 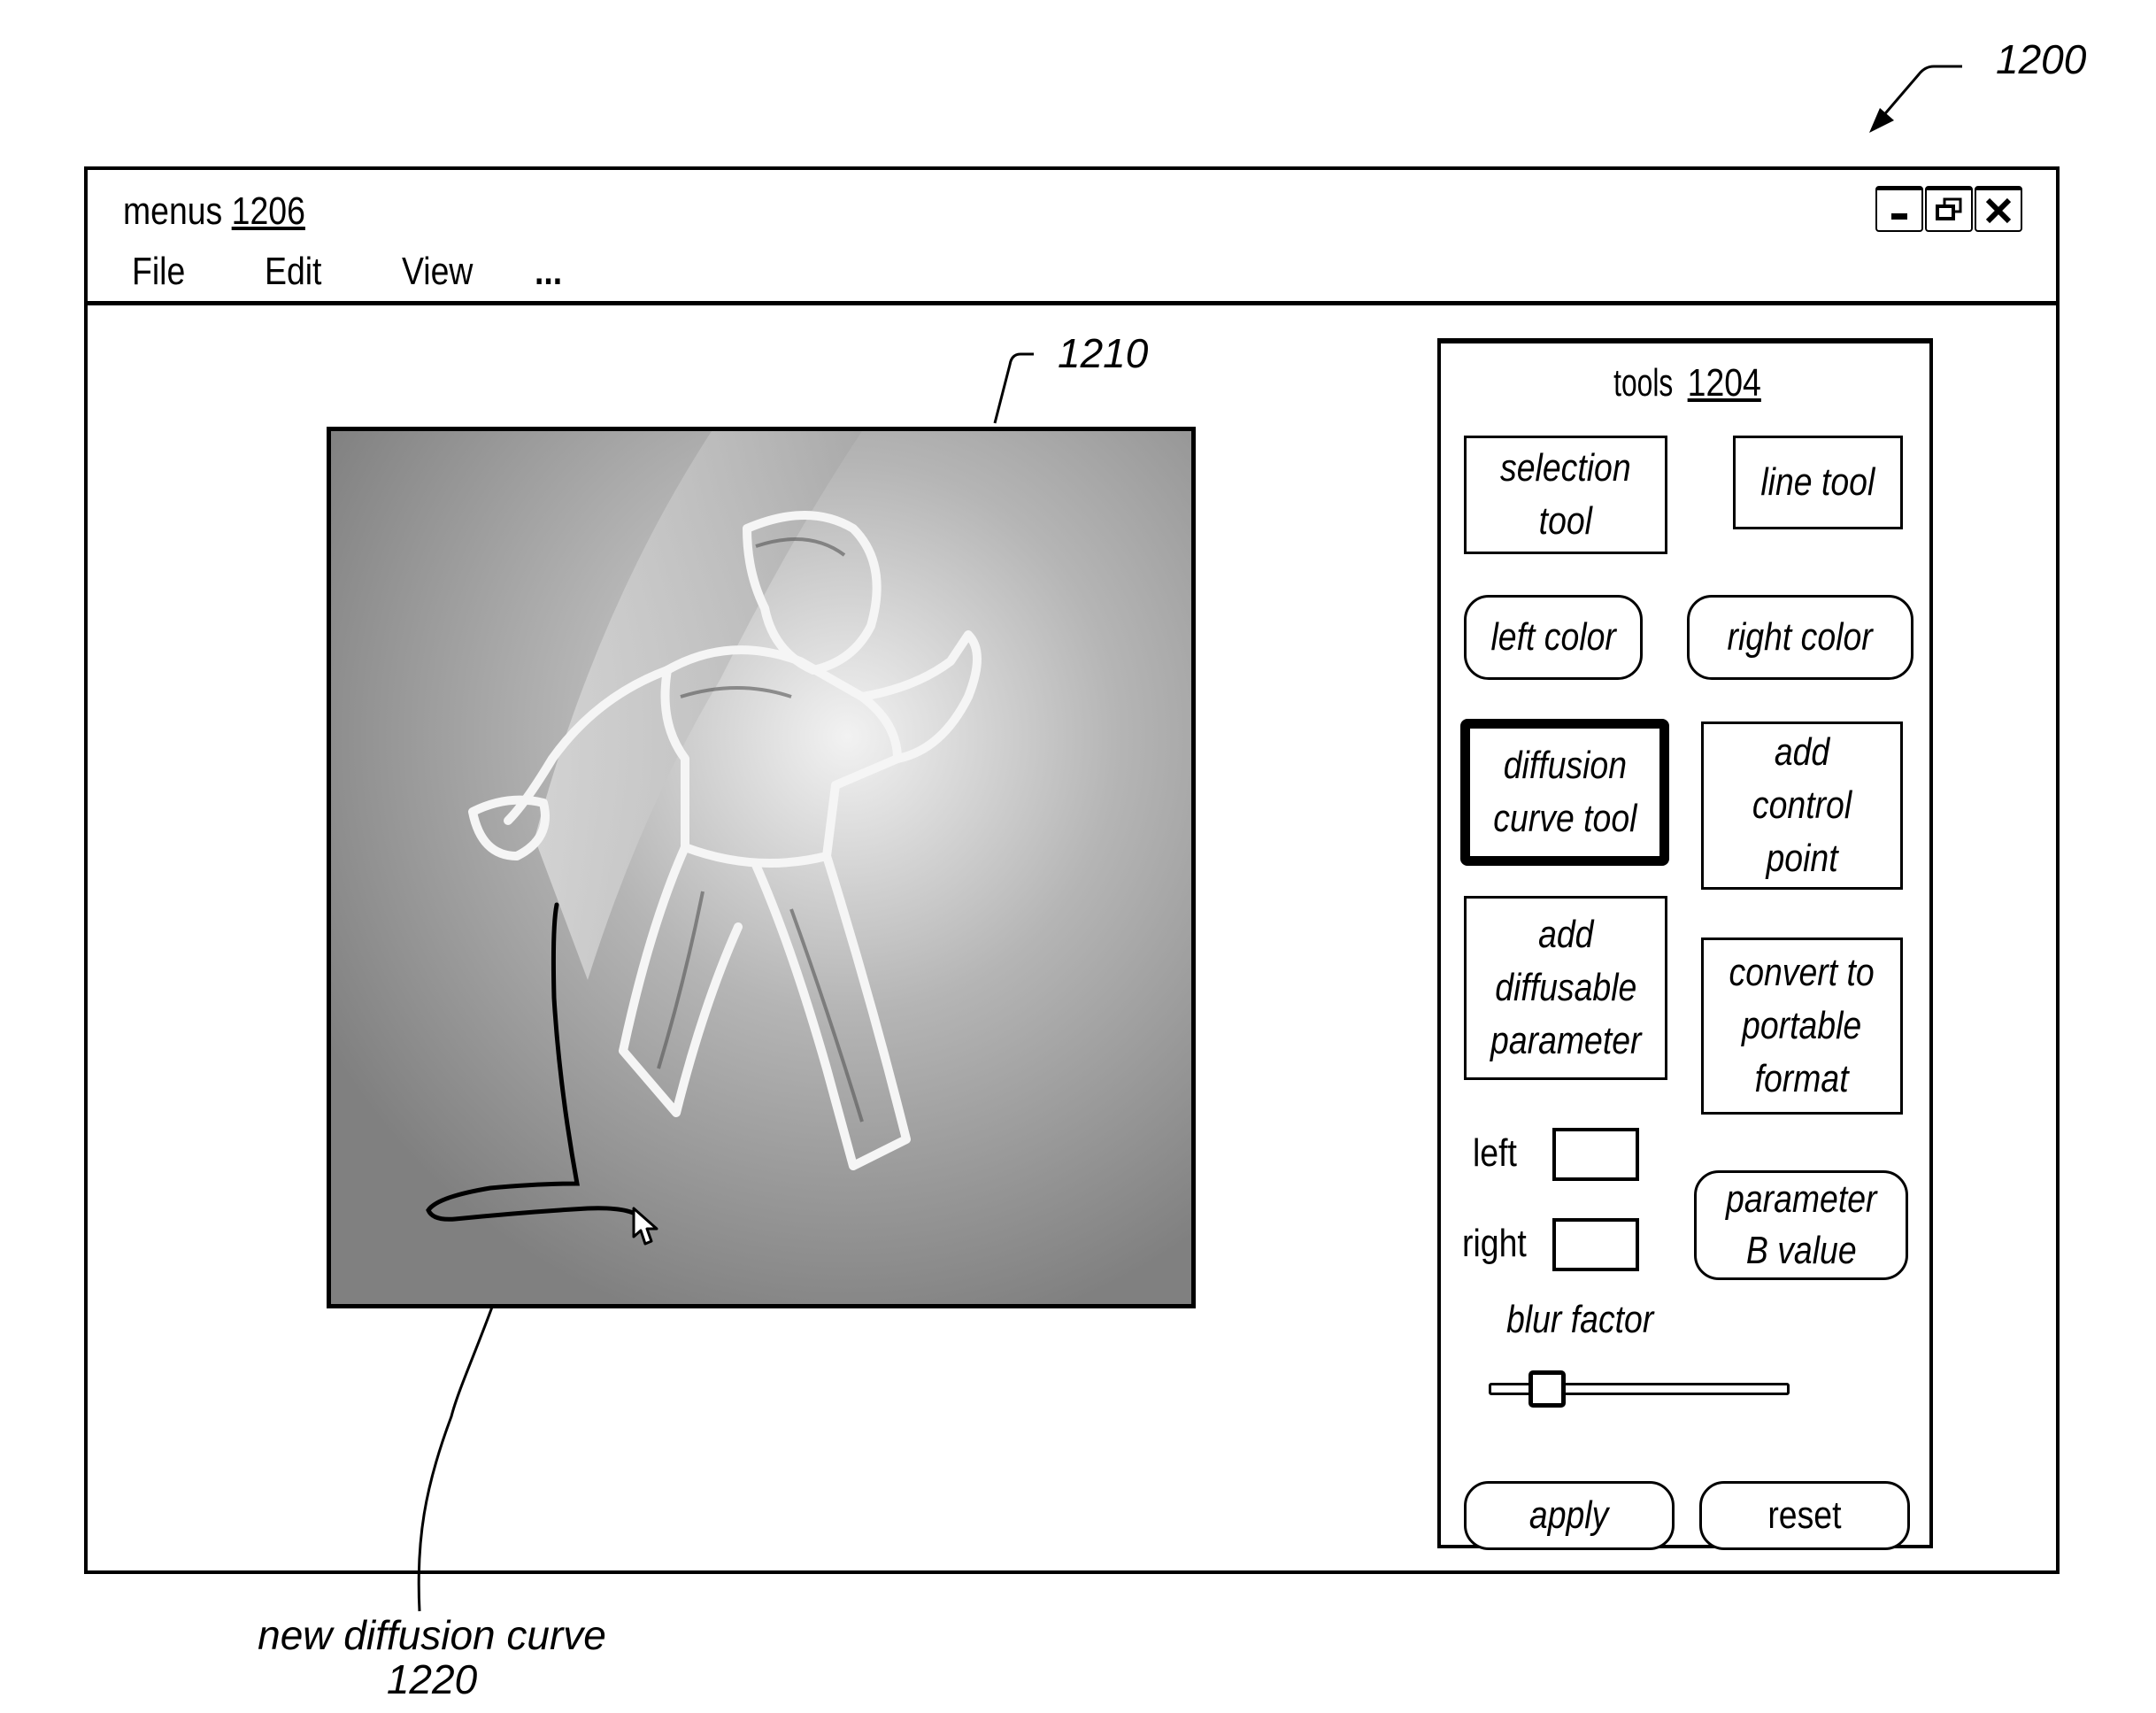 What do you see at coordinates (2041, 59) in the screenshot?
I see `figure-ref-1200: 1200` at bounding box center [2041, 59].